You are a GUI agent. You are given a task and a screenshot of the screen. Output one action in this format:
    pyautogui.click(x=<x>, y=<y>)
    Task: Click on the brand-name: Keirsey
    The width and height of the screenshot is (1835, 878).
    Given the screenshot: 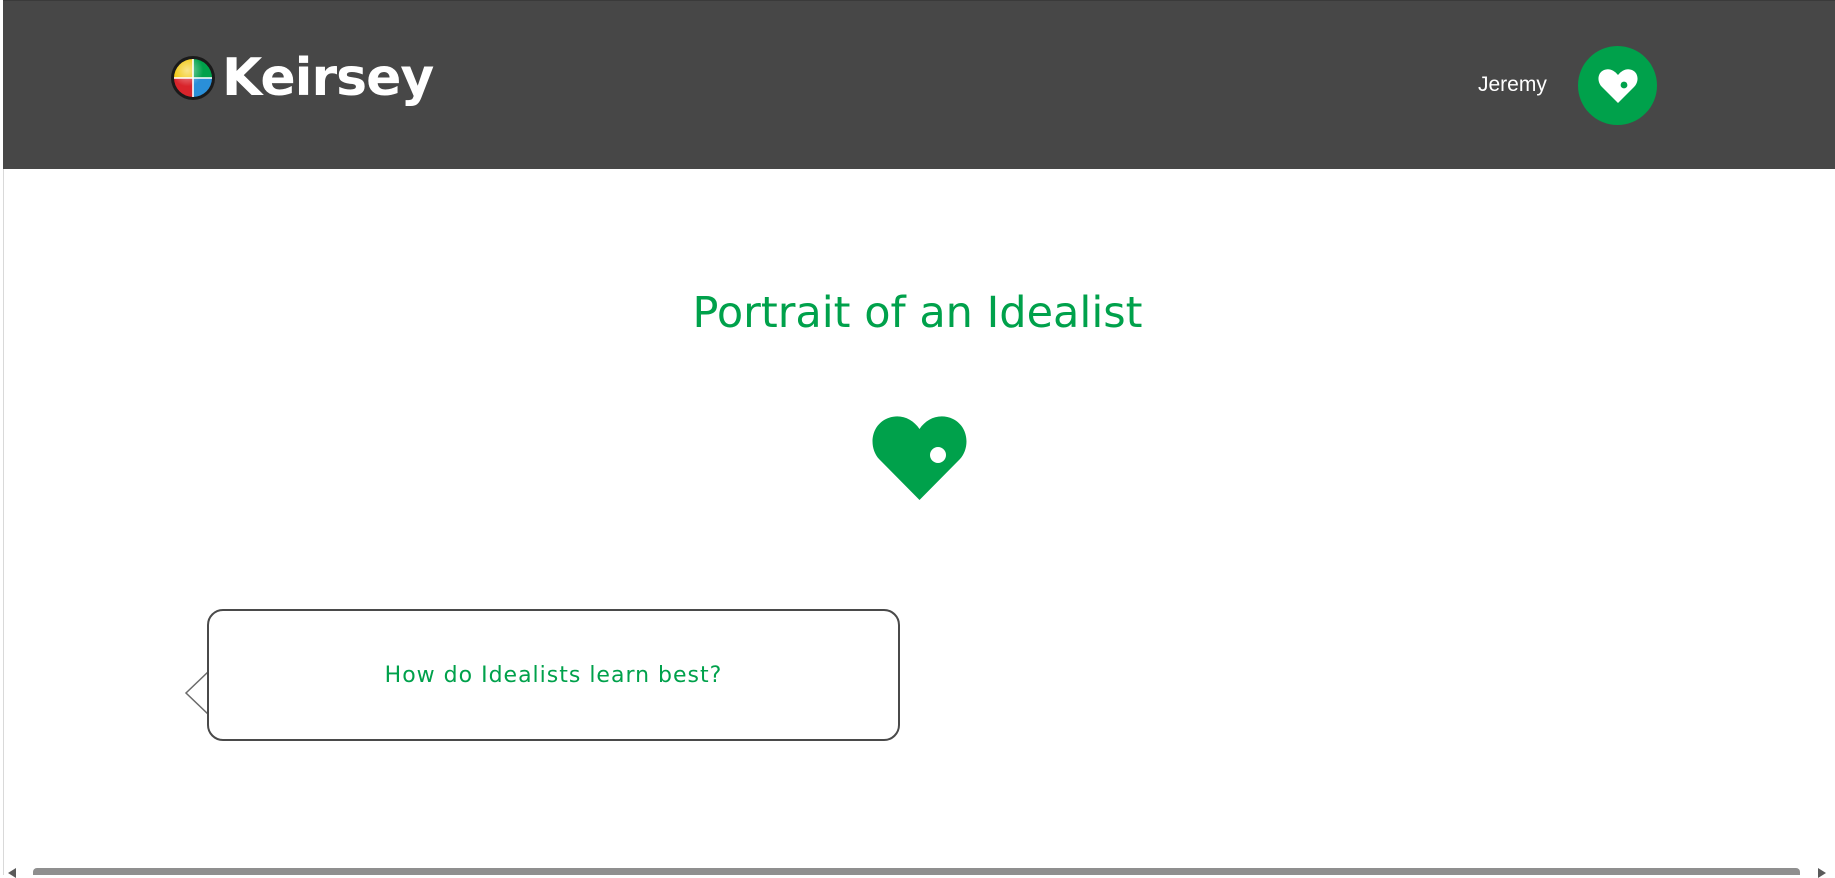 What is the action you would take?
    pyautogui.click(x=328, y=78)
    